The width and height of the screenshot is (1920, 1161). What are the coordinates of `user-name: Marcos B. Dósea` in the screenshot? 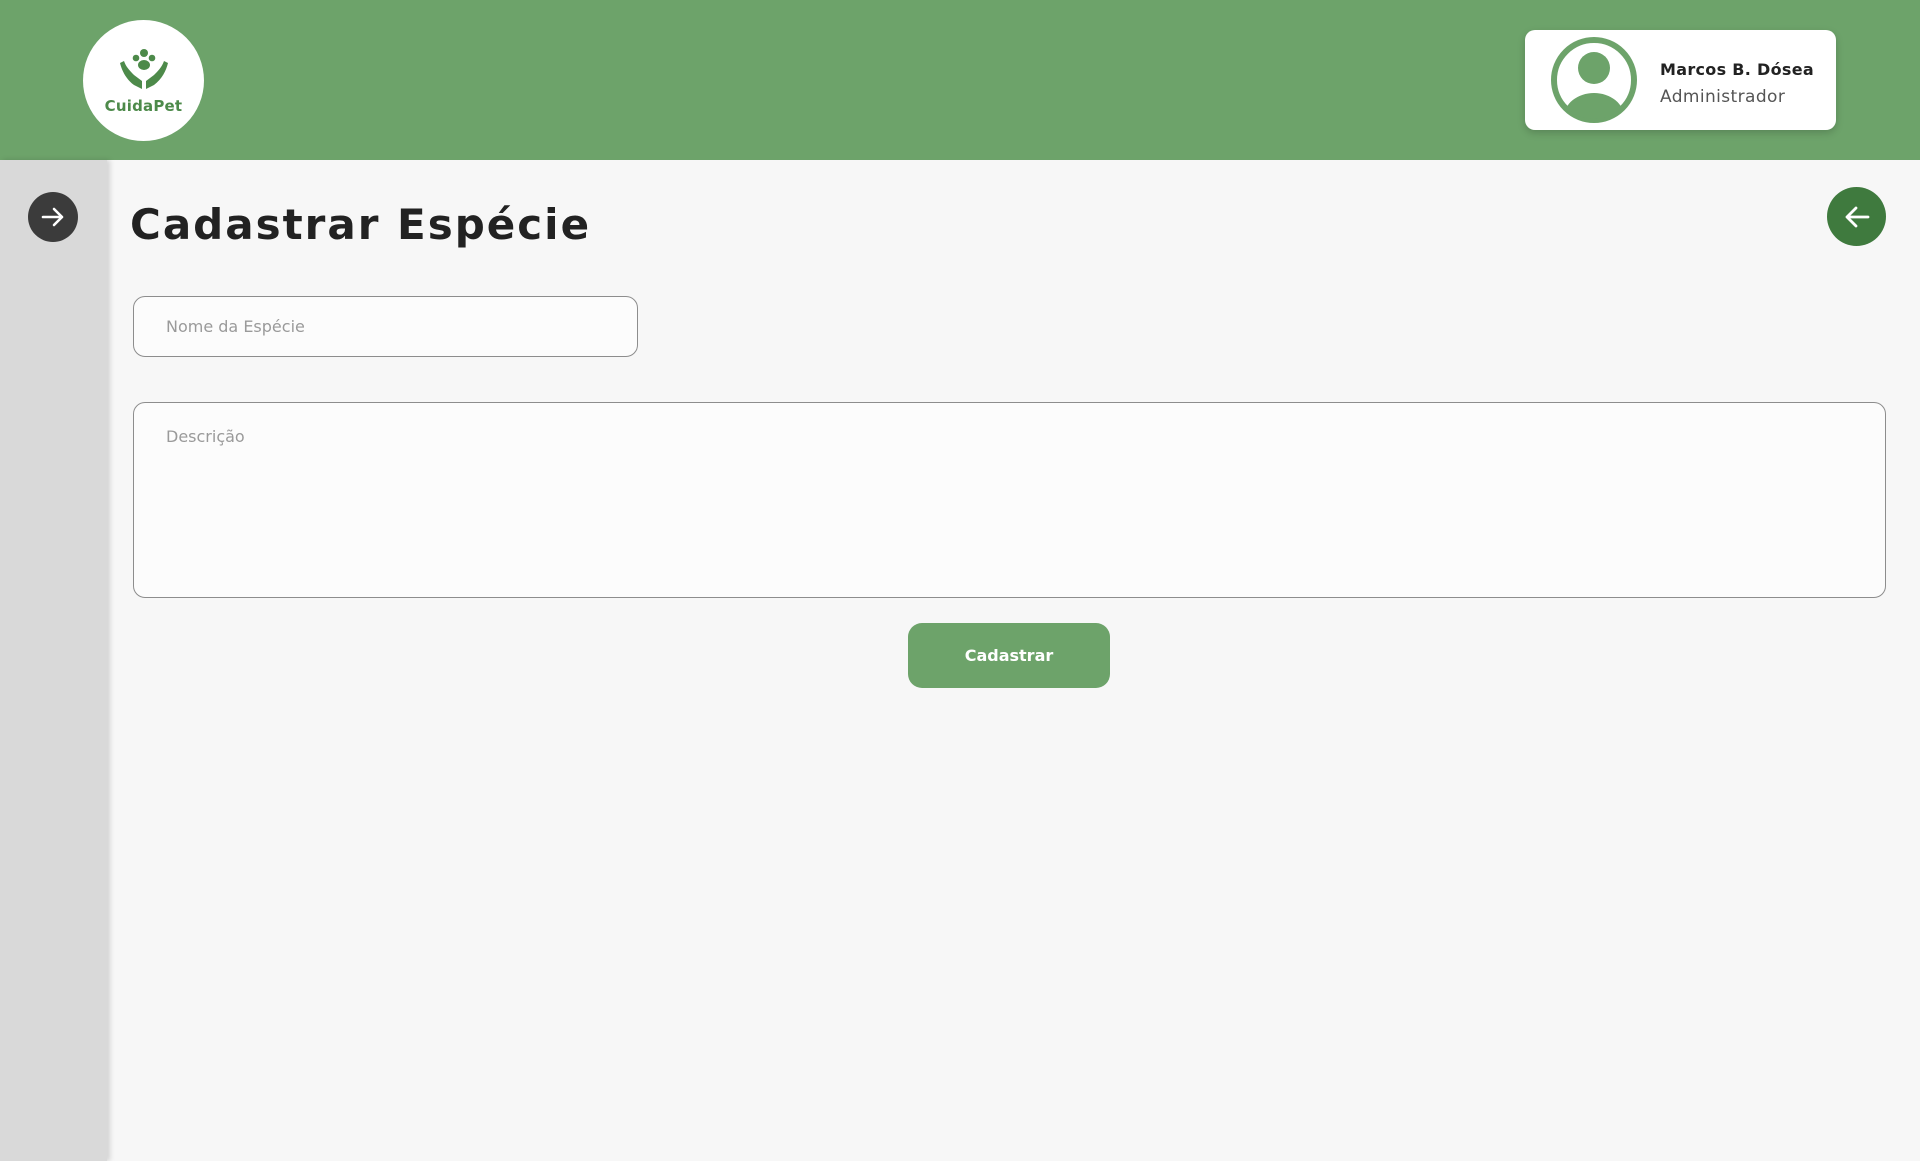 It's located at (1737, 69).